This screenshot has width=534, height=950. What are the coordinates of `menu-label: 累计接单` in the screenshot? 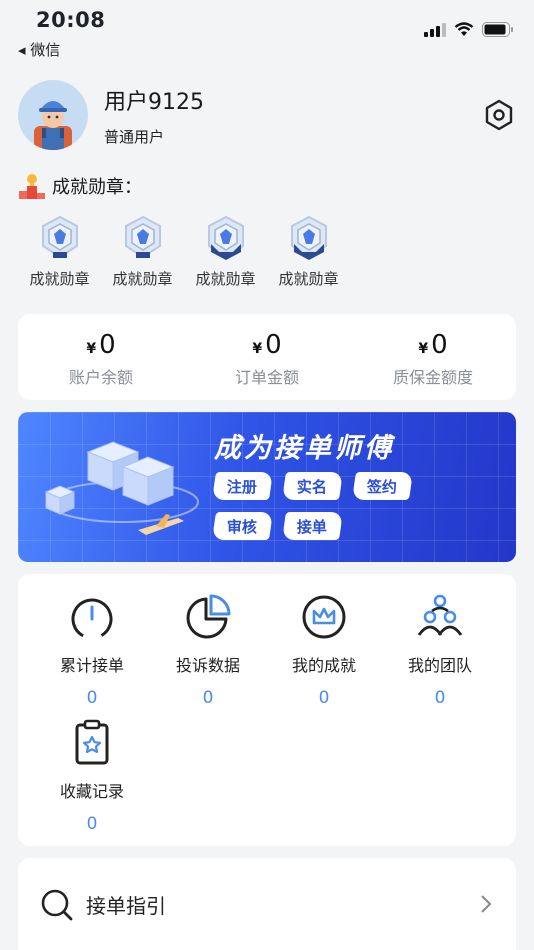 It's located at (91, 665).